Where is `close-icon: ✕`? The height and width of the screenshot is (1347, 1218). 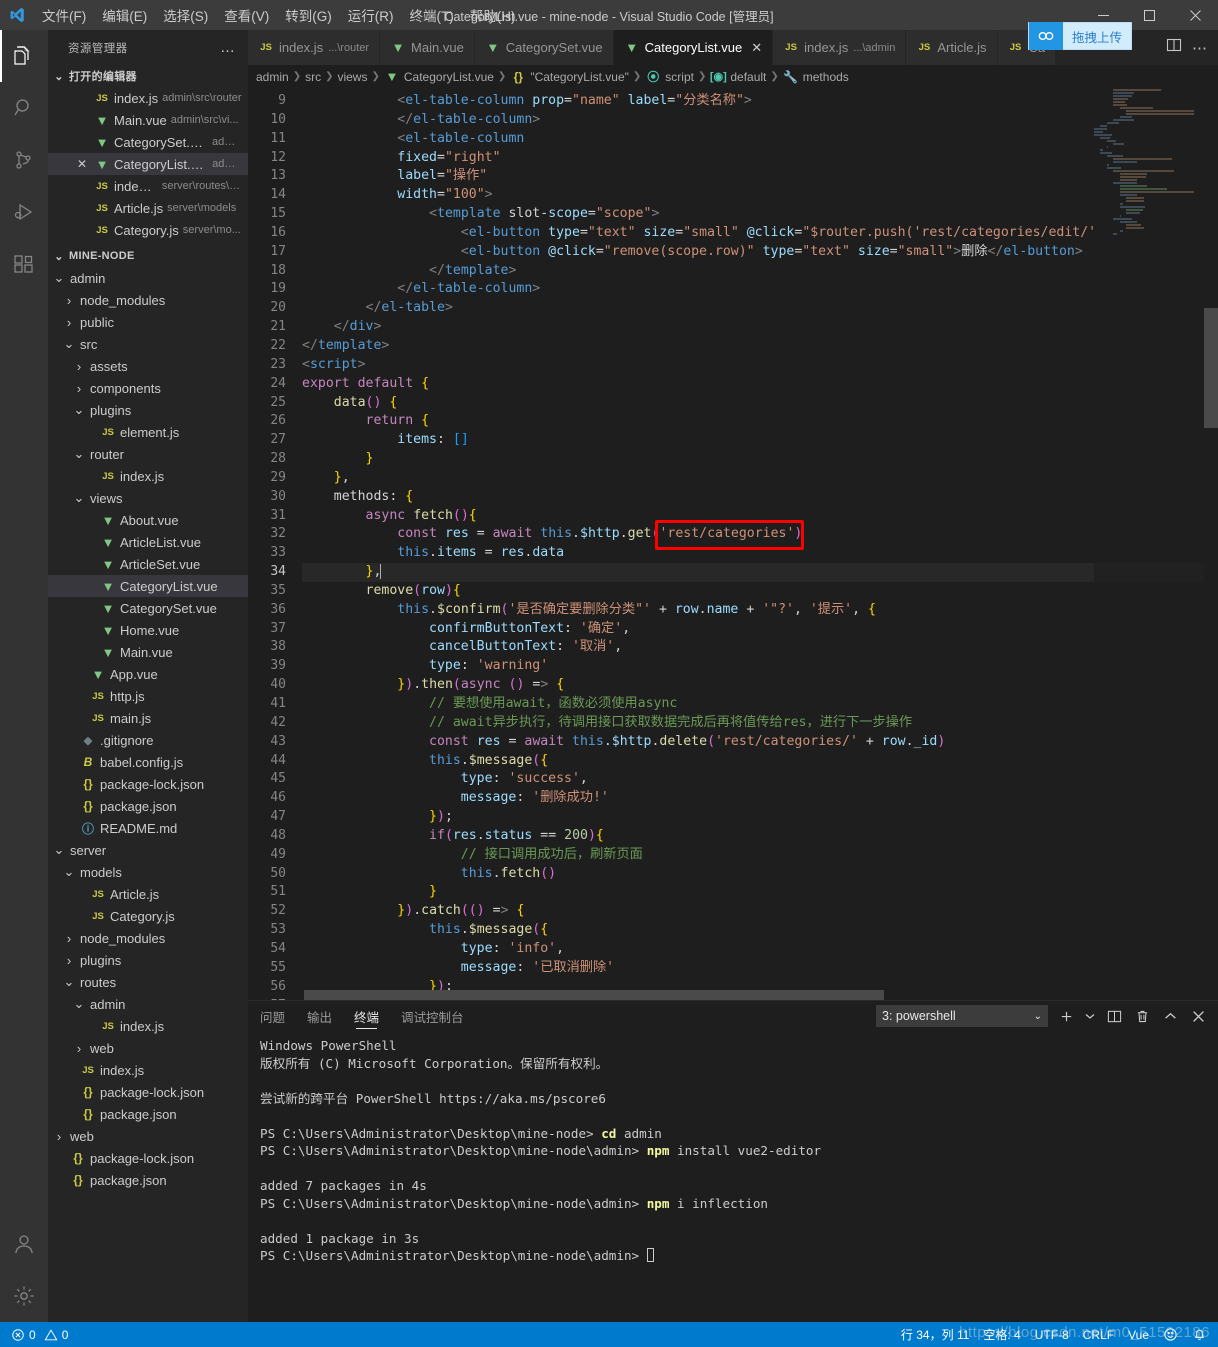 close-icon: ✕ is located at coordinates (756, 48).